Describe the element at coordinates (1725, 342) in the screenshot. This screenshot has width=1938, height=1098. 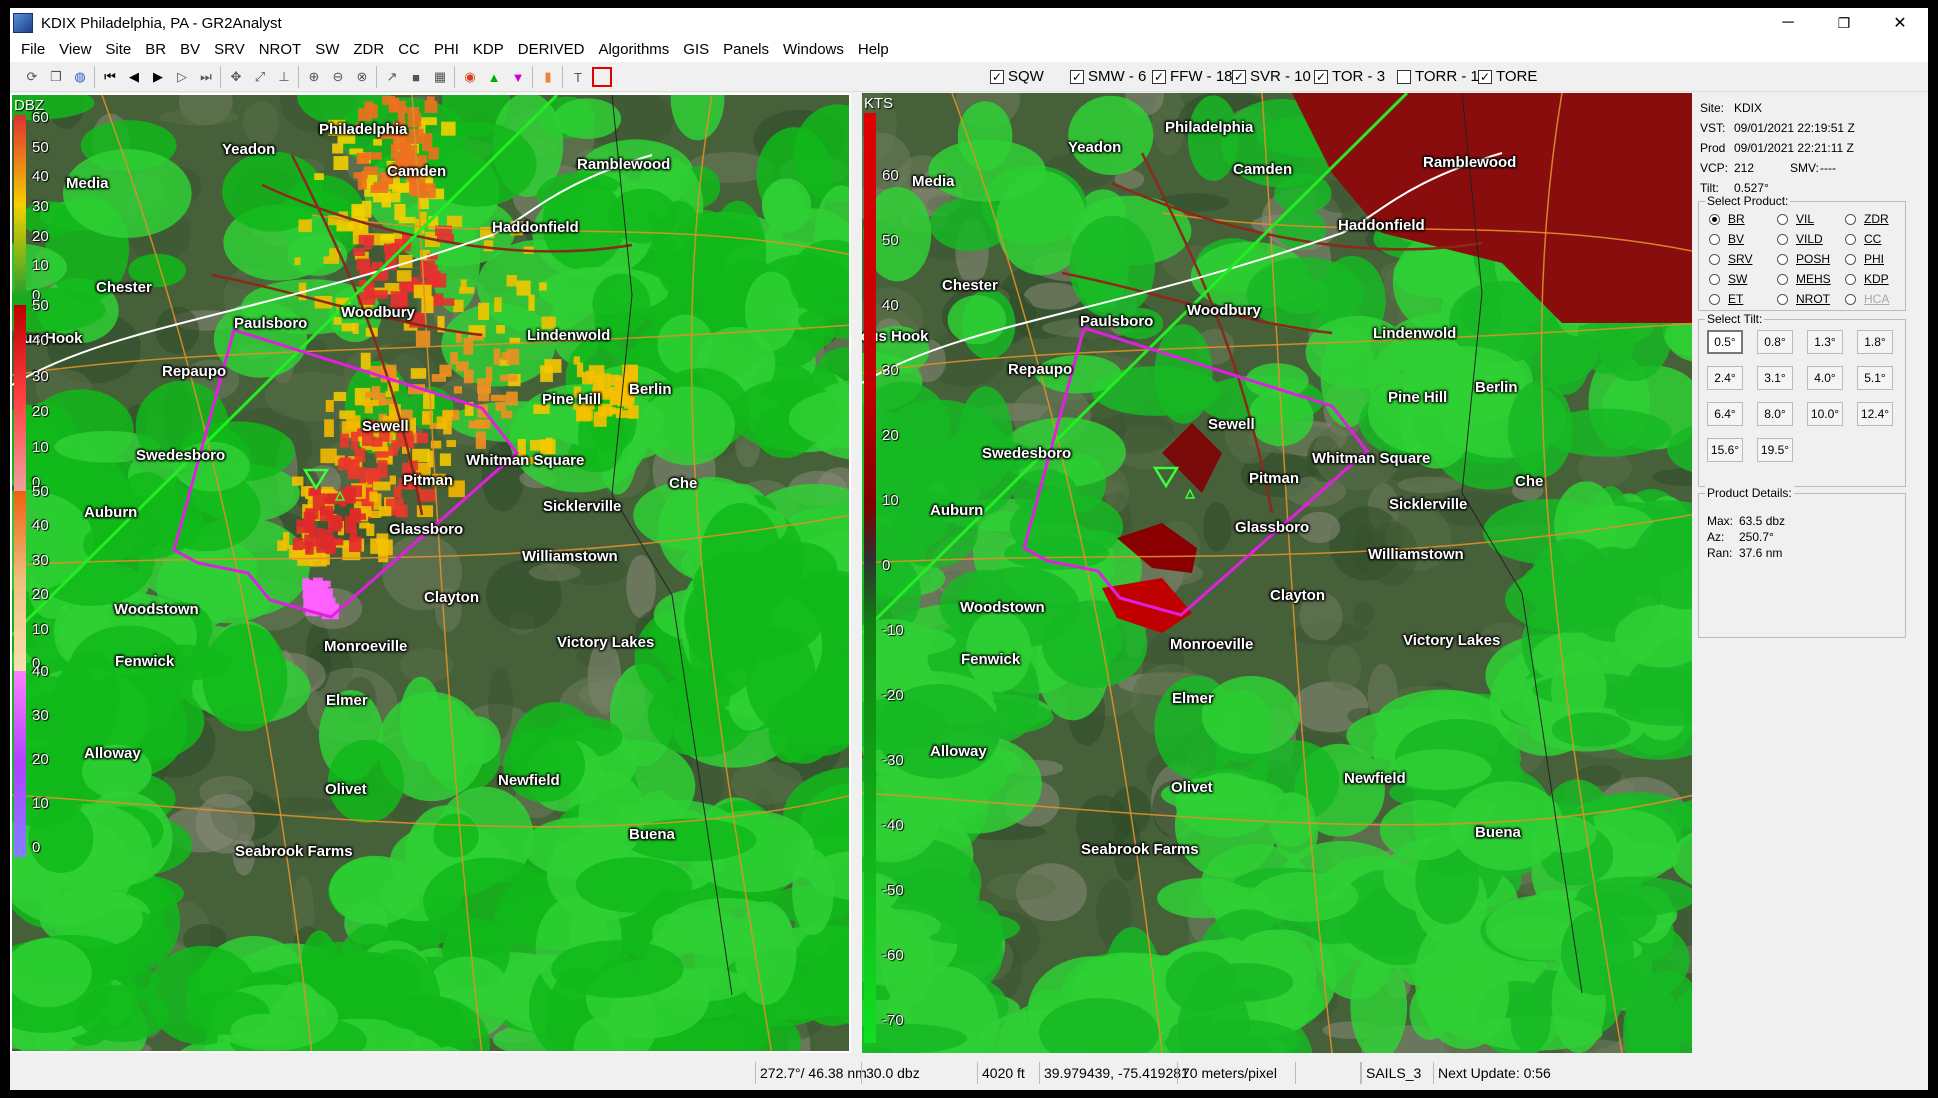
I see `tilt-button: 0.5°` at that location.